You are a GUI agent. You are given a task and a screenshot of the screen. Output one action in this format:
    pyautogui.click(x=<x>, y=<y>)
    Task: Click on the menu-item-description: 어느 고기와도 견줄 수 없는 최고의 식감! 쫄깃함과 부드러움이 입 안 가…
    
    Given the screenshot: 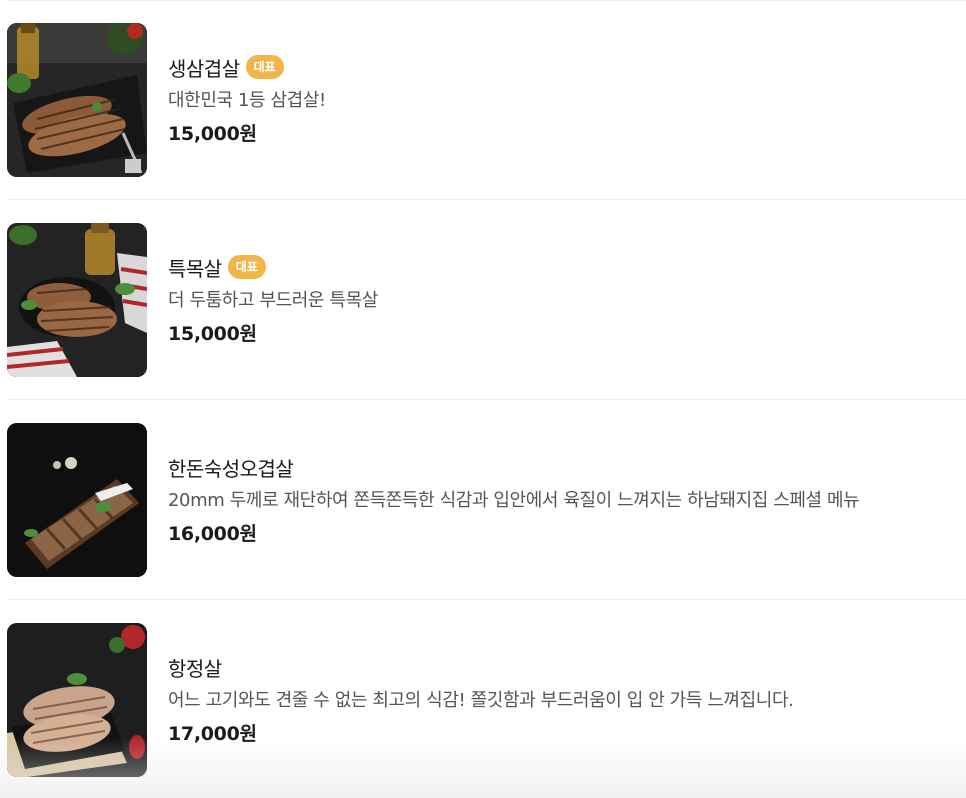 What is the action you would take?
    pyautogui.click(x=481, y=700)
    